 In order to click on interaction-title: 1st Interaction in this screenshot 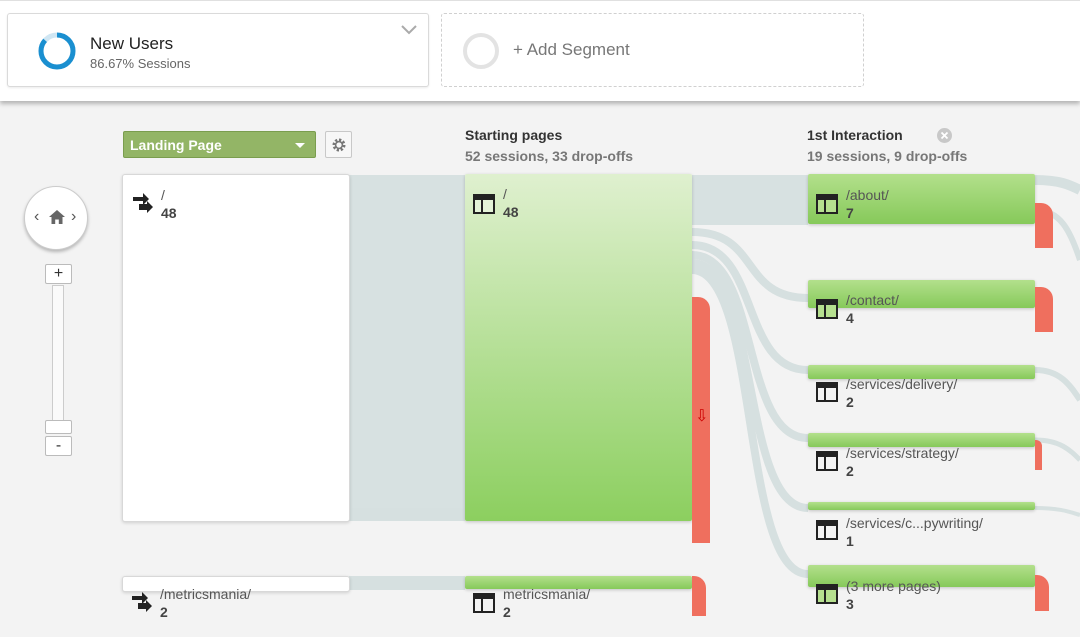, I will do `click(855, 135)`.